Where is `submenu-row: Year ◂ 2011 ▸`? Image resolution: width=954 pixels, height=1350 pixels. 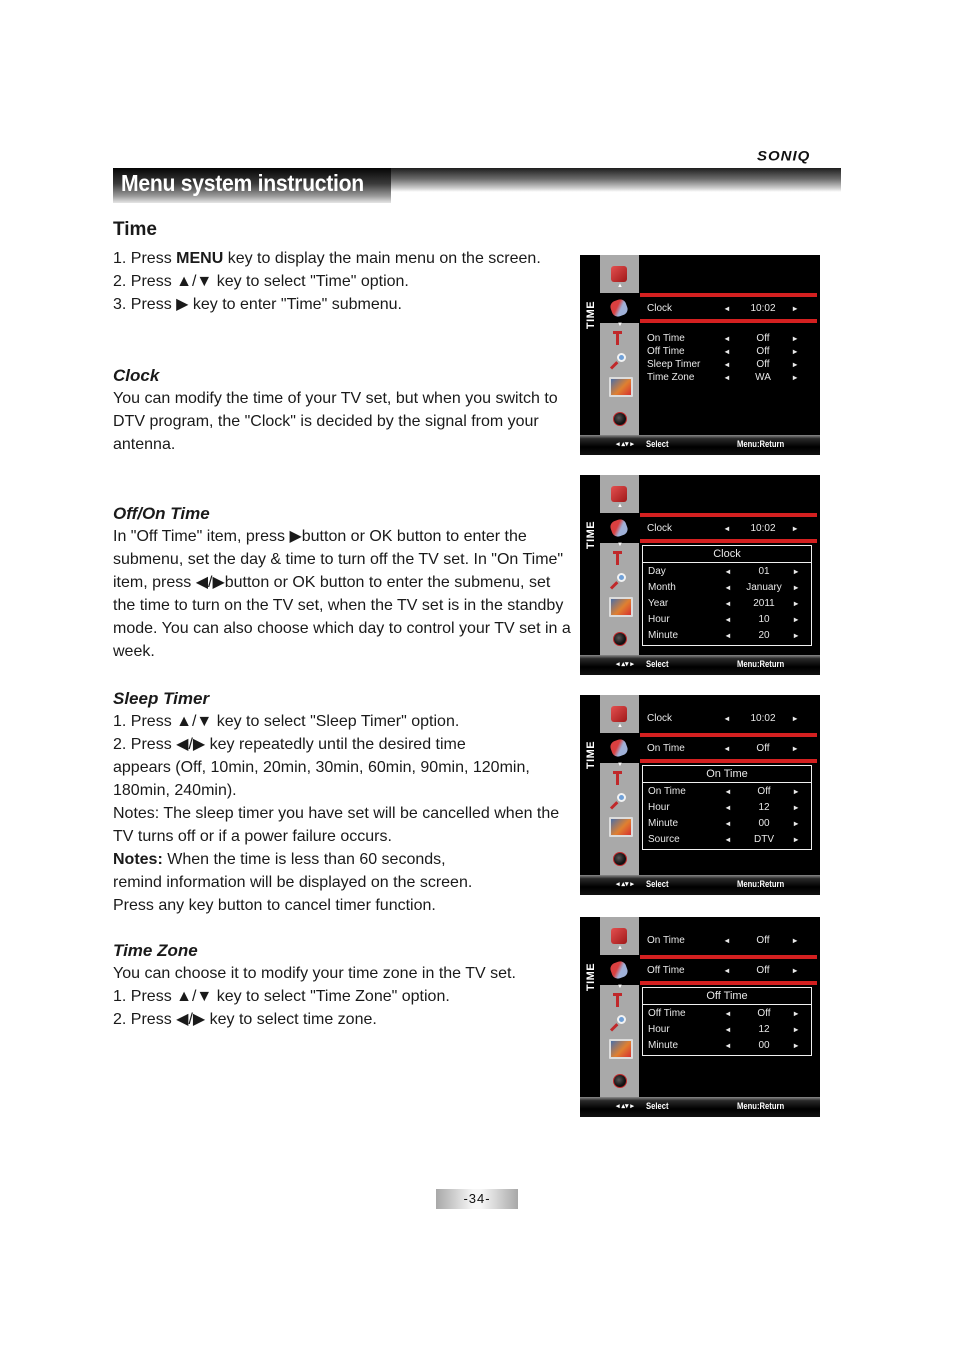
submenu-row: Year ◂ 2011 ▸ is located at coordinates (728, 603).